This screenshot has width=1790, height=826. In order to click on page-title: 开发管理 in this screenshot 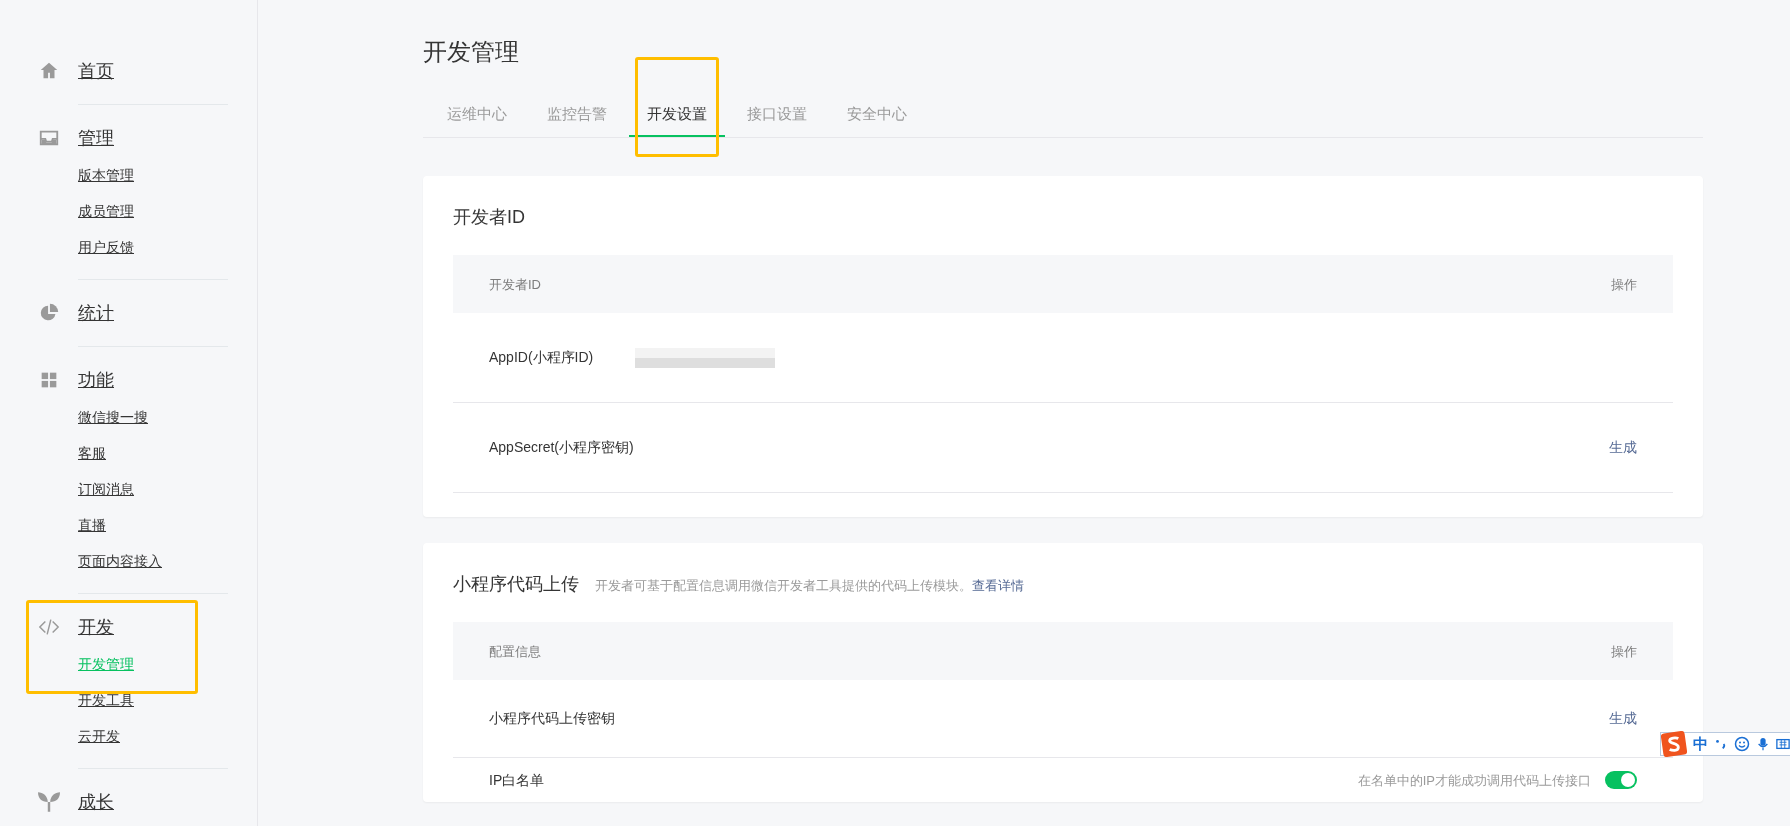, I will do `click(471, 52)`.